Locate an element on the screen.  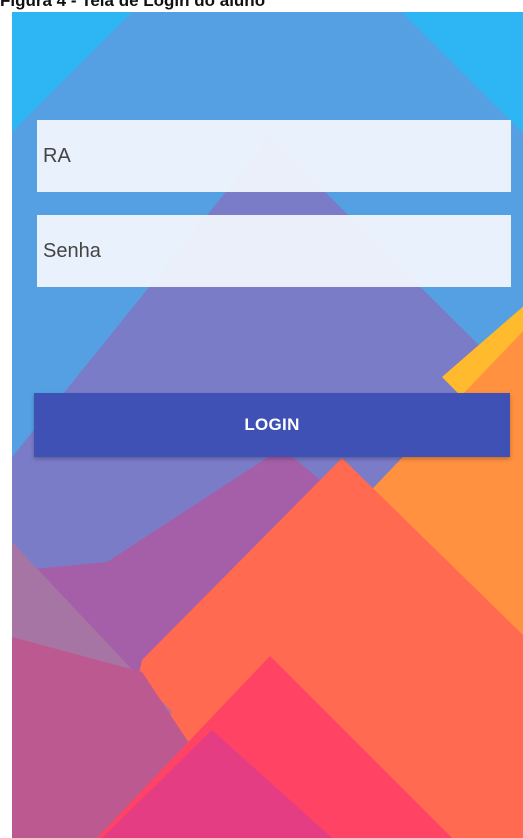
ra-input is located at coordinates (274, 156).